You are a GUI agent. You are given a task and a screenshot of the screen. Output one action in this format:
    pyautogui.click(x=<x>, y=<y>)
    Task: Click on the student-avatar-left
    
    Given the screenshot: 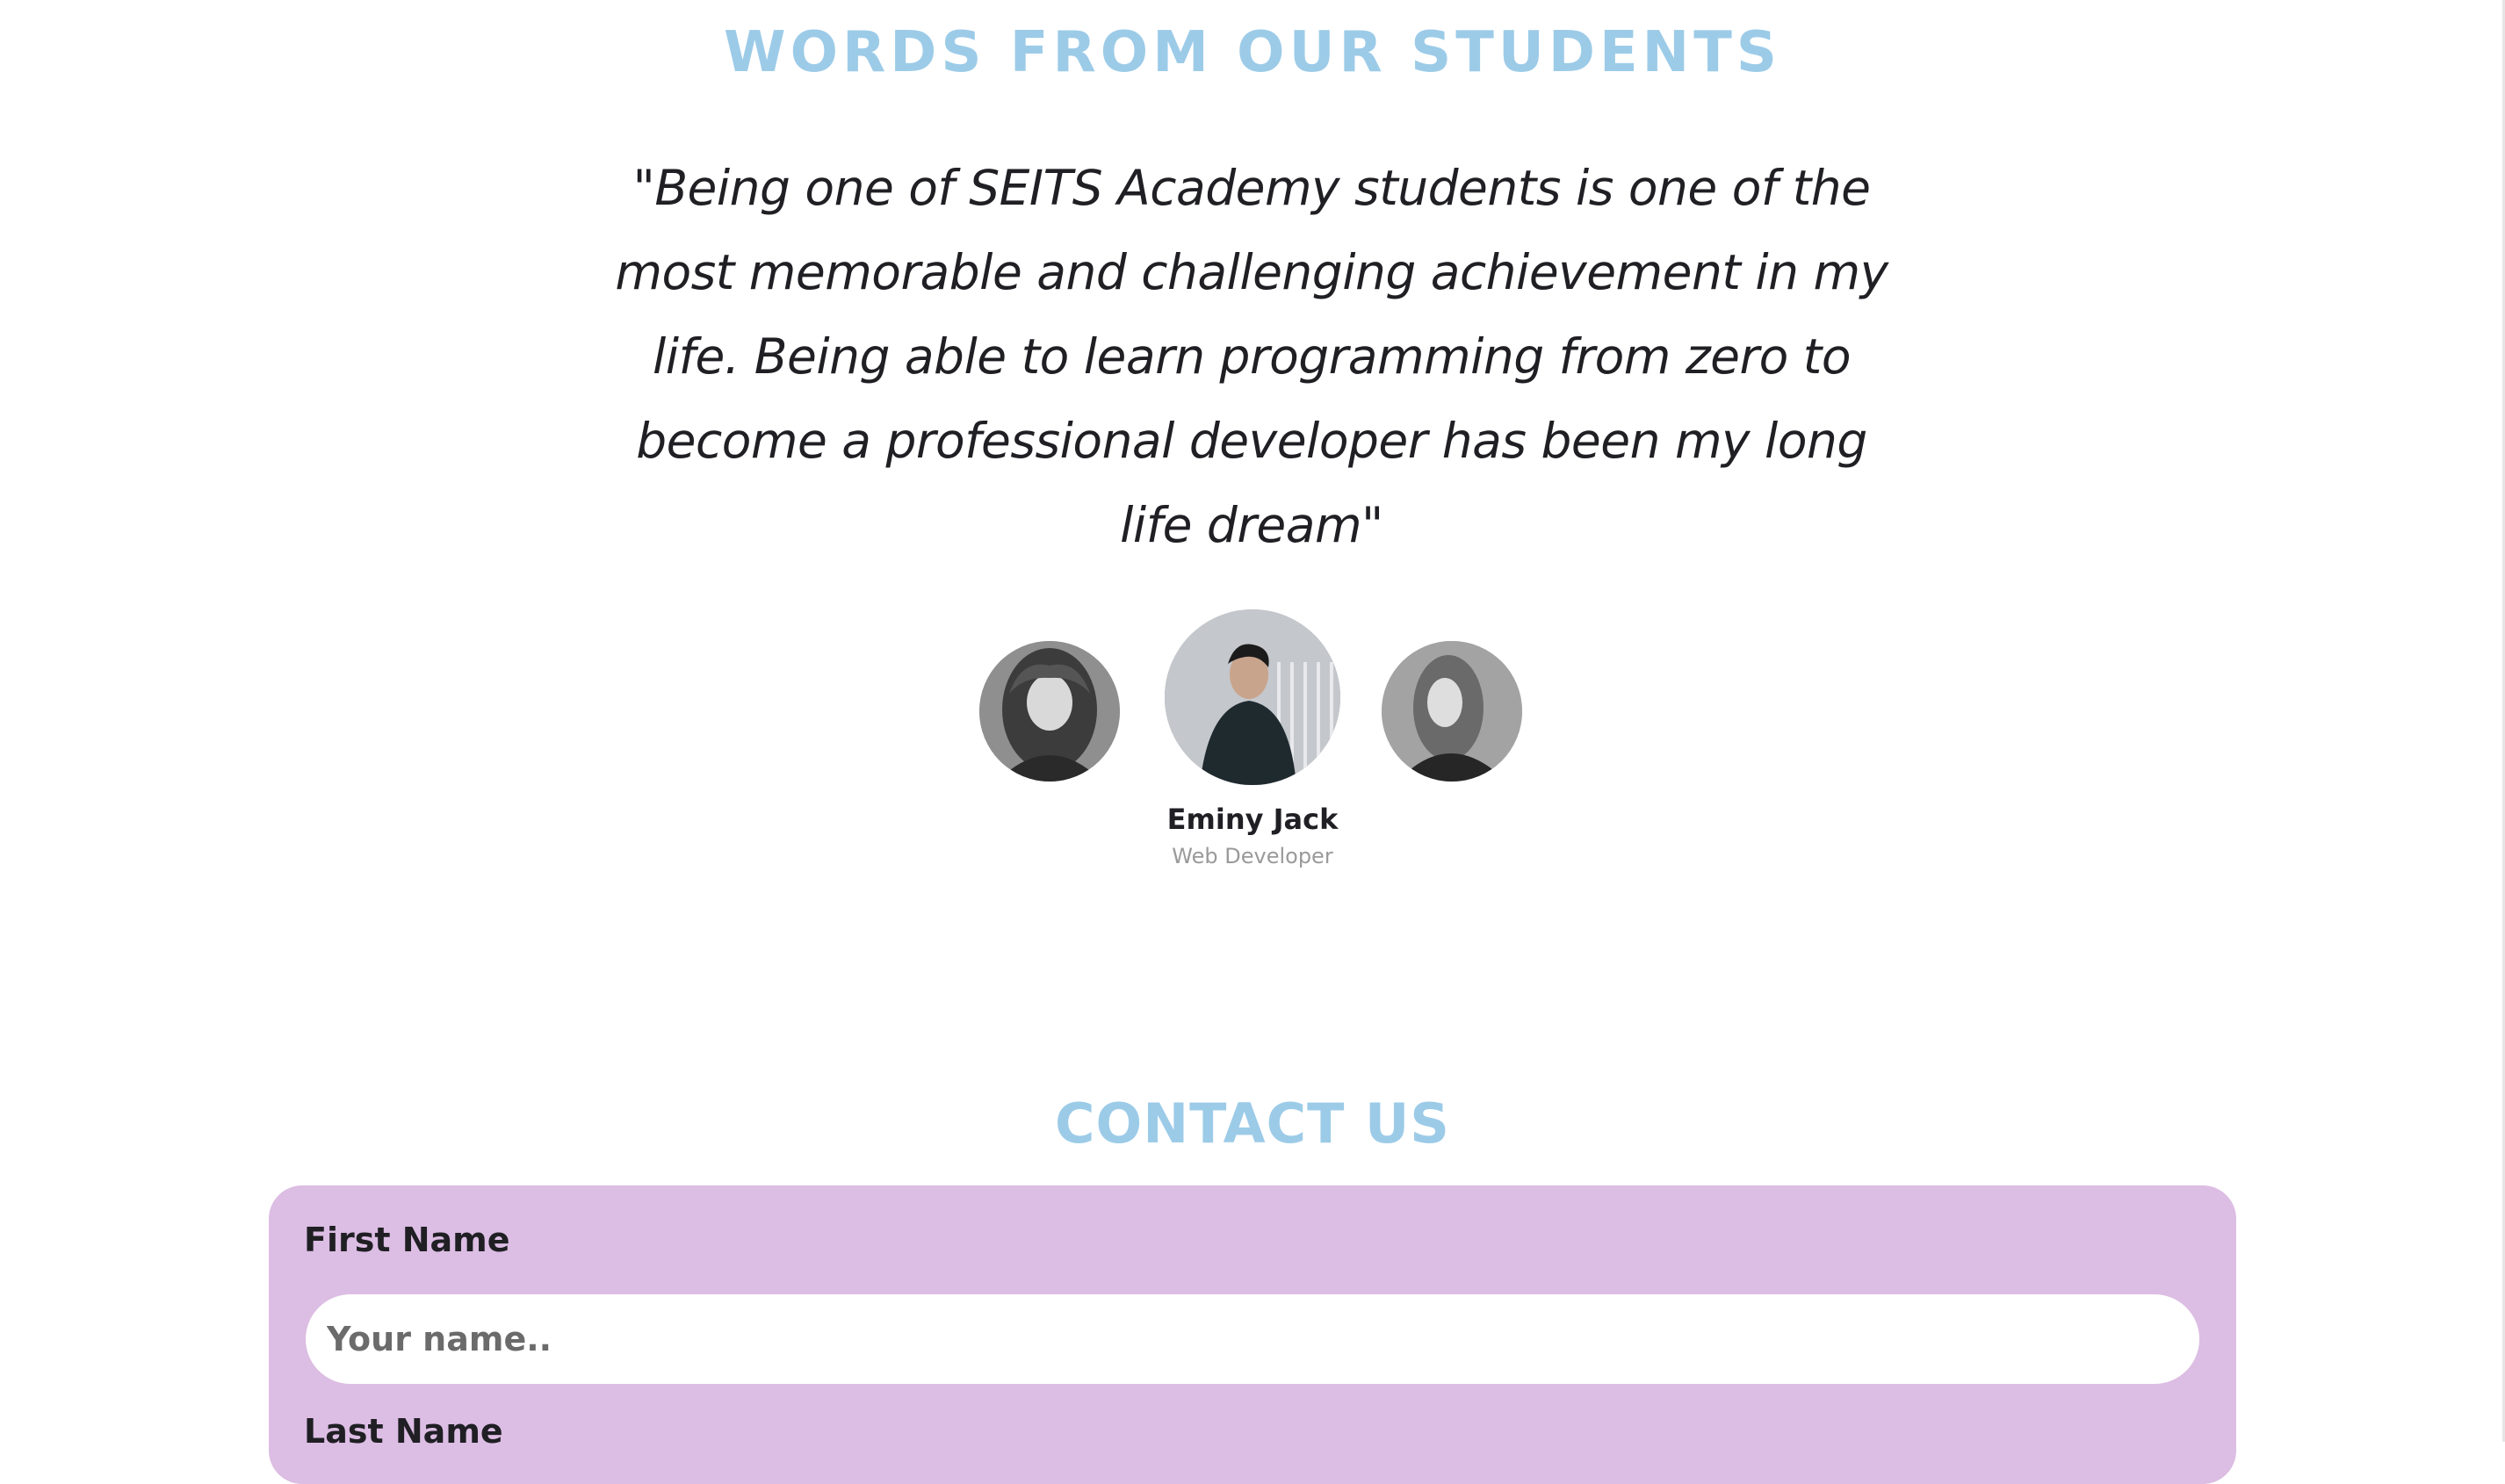 What is the action you would take?
    pyautogui.click(x=1049, y=711)
    